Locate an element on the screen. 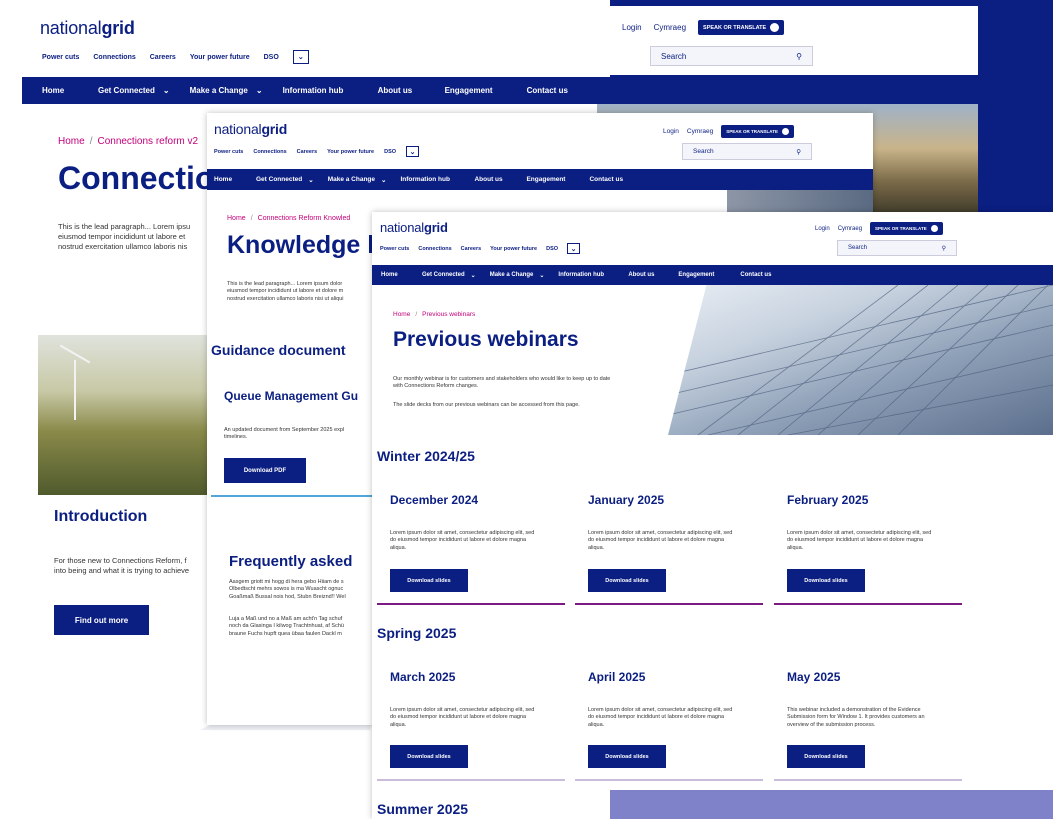  breadcrumb-current: Connections reform v2 is located at coordinates (148, 141).